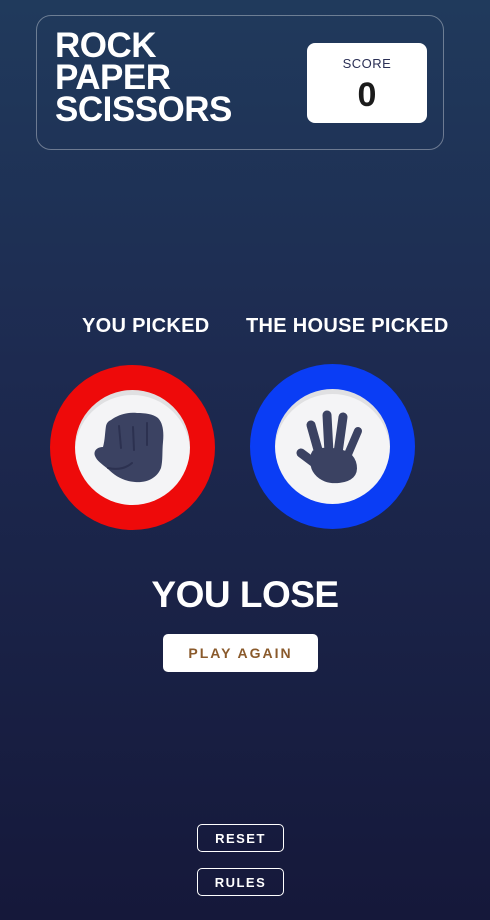 The image size is (490, 920). What do you see at coordinates (245, 594) in the screenshot?
I see `result-message: YOU LOSE` at bounding box center [245, 594].